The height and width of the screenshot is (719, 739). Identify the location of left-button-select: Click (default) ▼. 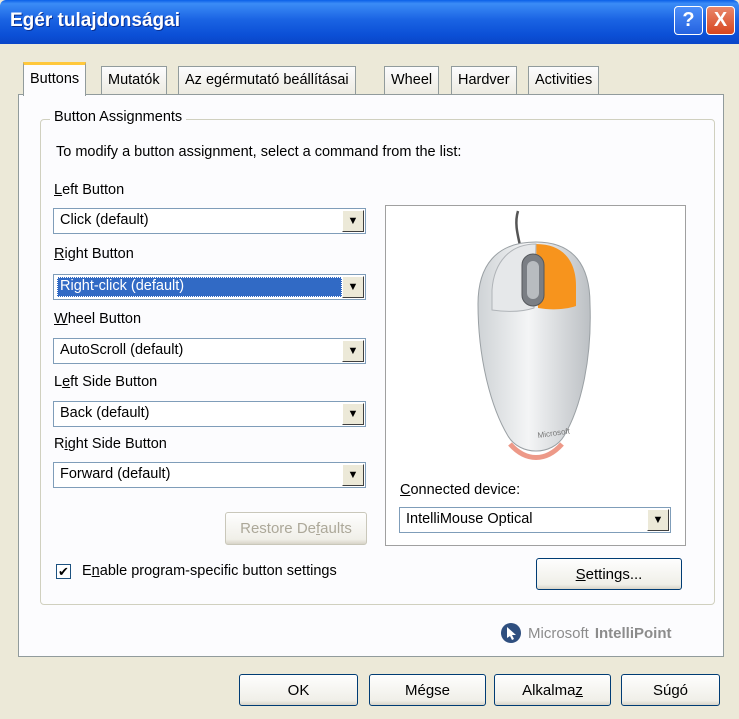
(209, 221).